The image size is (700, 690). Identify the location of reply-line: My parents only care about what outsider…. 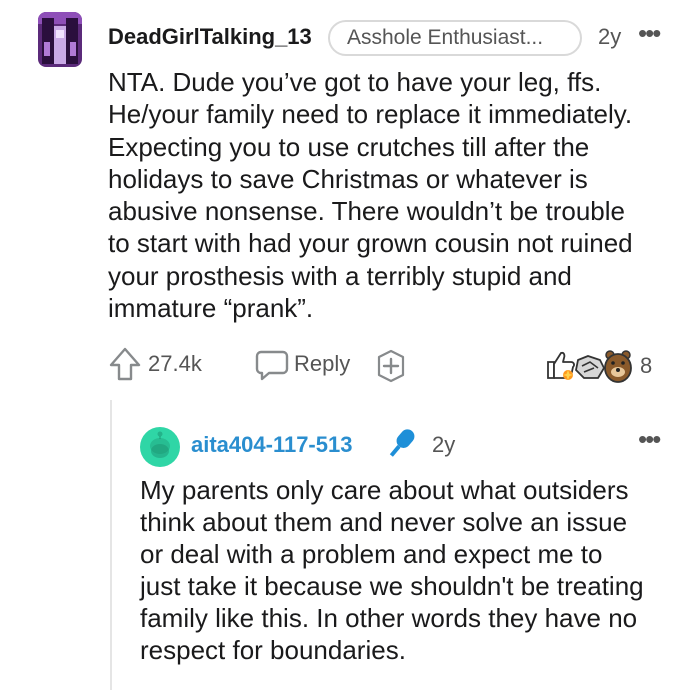
(384, 490).